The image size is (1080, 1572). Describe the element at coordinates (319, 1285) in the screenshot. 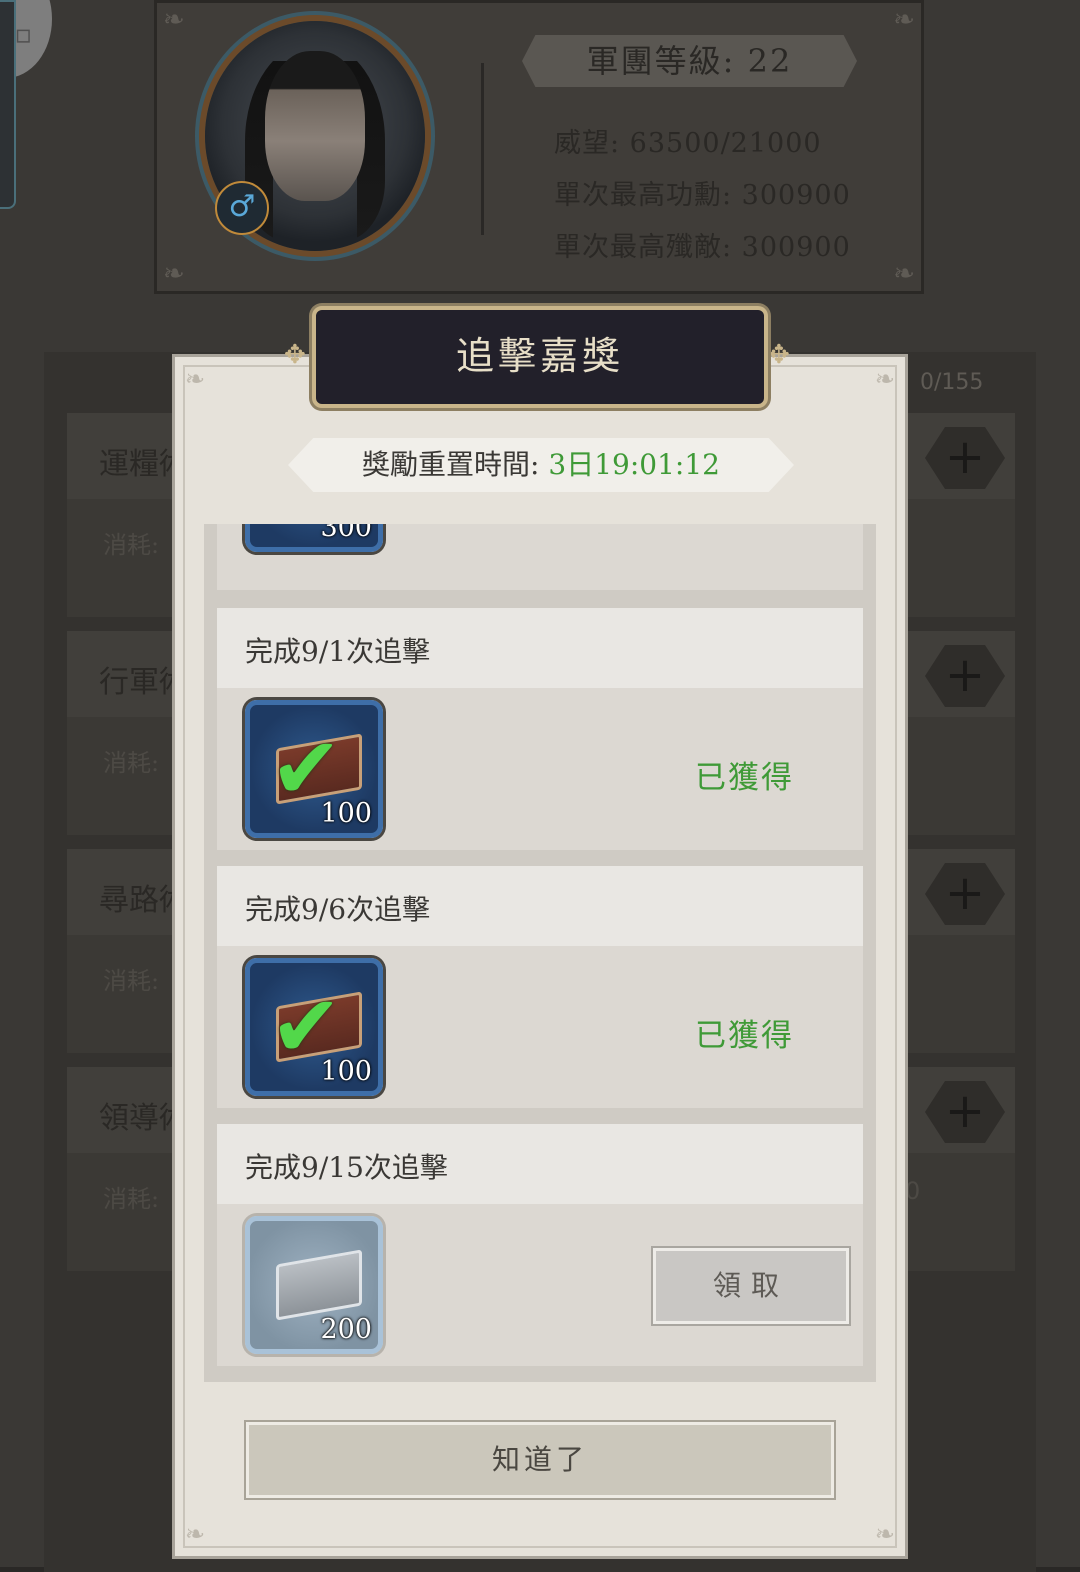

I see `chest-icon` at that location.